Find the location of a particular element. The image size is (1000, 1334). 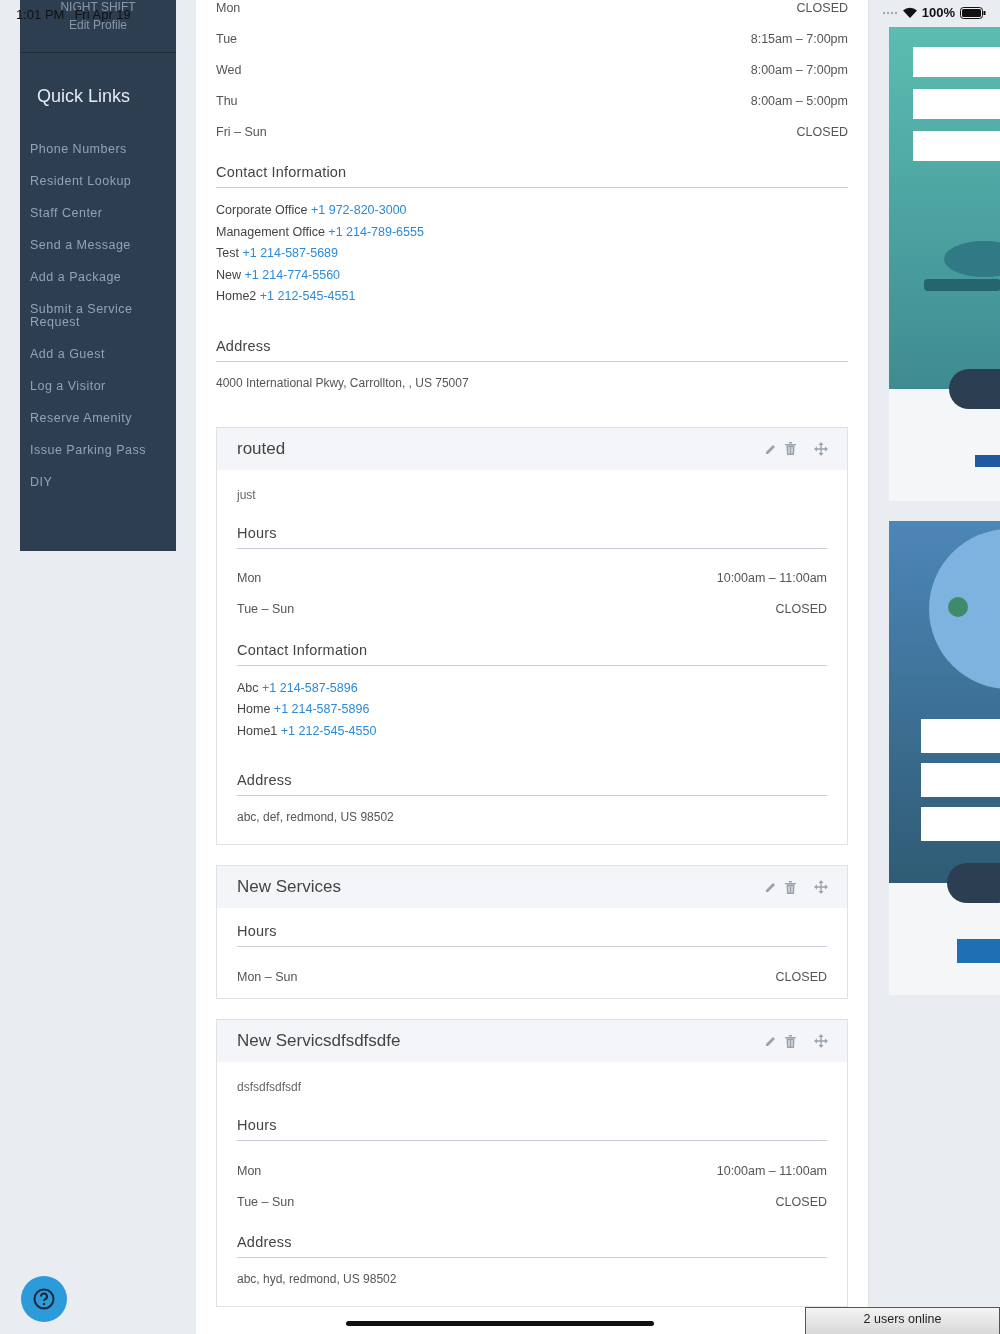

sidebar-link: Add a Package is located at coordinates (98, 277).